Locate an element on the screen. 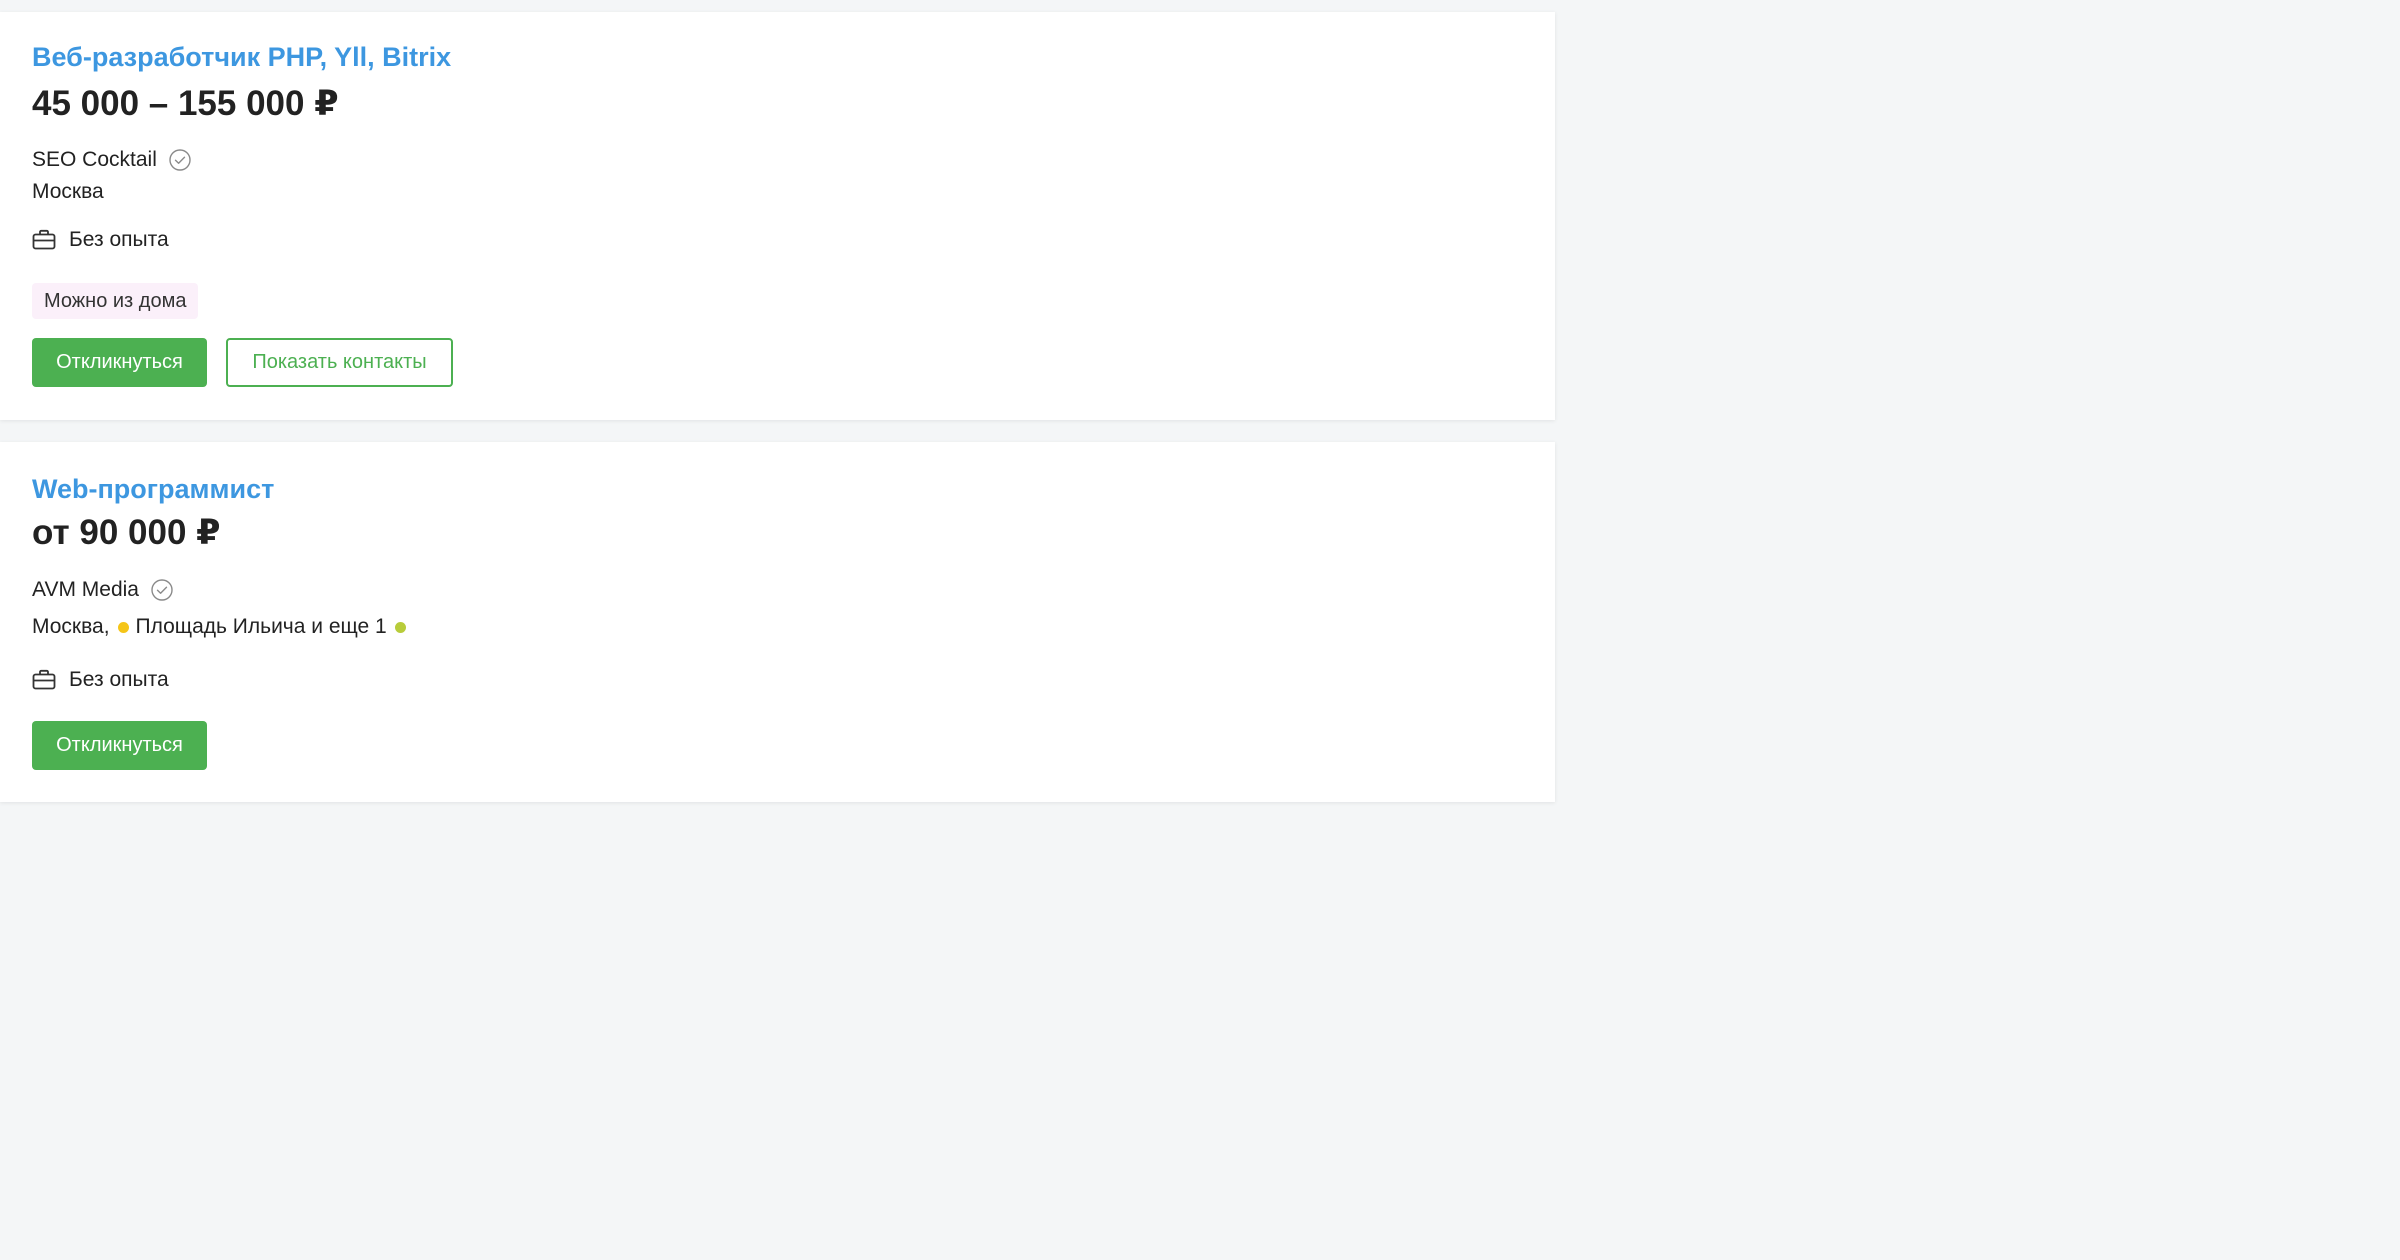 This screenshot has width=2400, height=1260. vacancy-city: Москва is located at coordinates (68, 191).